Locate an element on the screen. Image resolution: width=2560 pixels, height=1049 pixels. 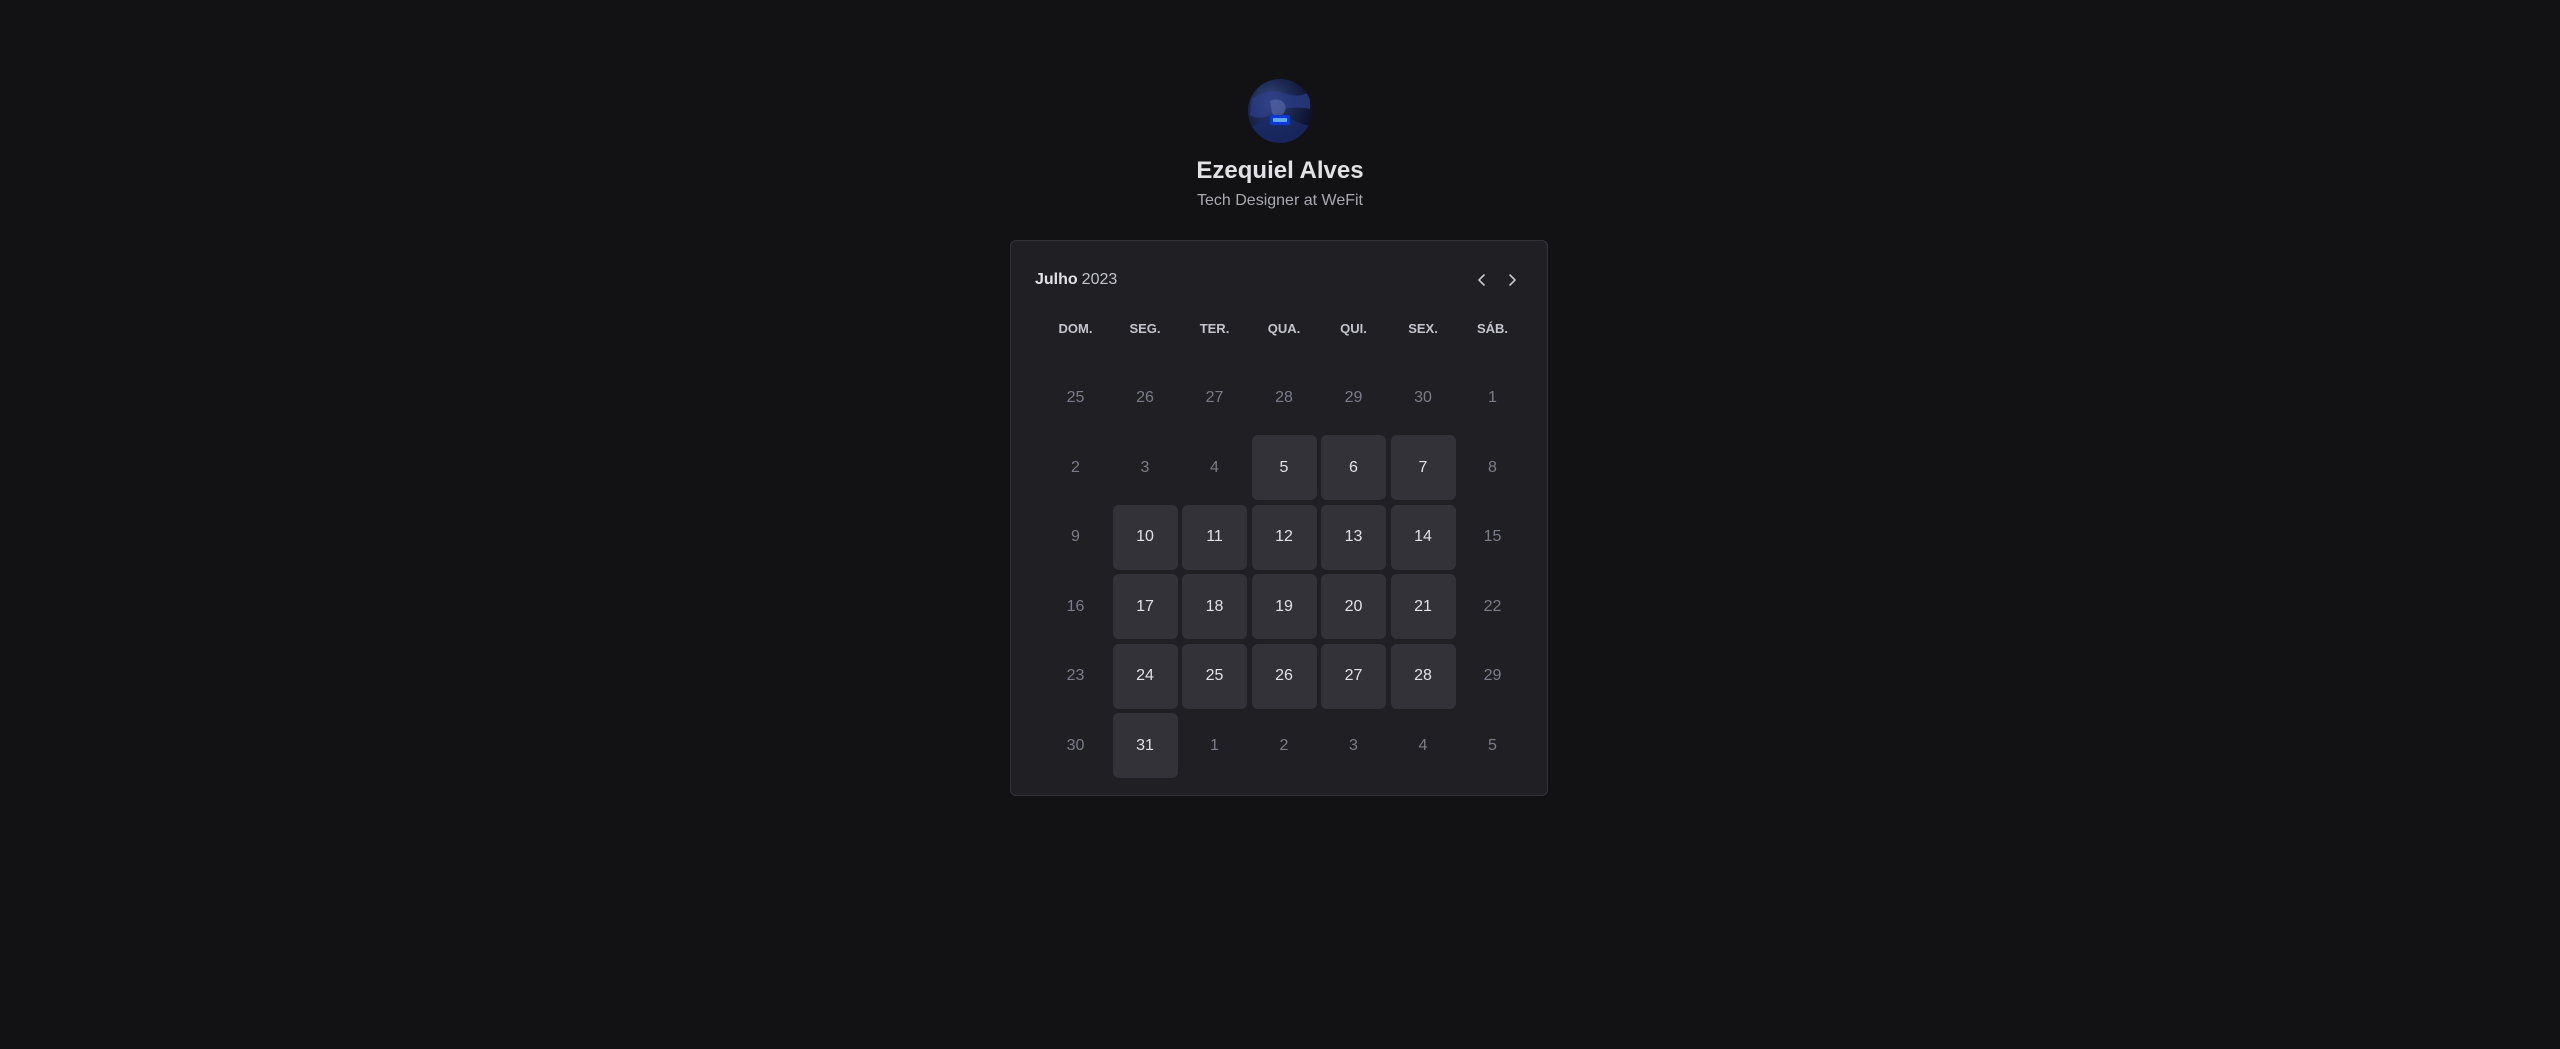
profile-name: Ezequiel Alves is located at coordinates (1280, 170).